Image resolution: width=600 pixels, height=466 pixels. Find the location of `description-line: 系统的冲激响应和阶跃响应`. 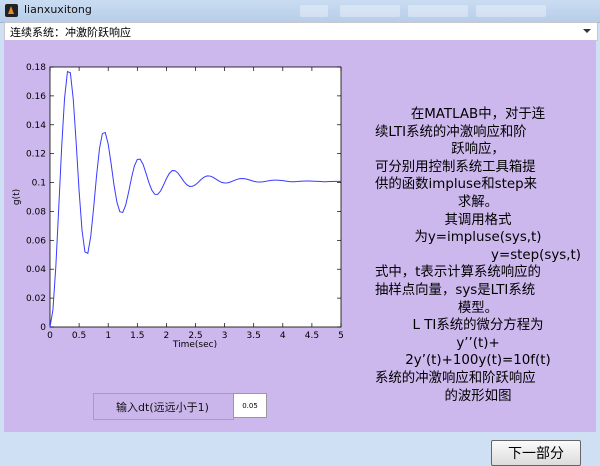

description-line: 系统的冲激响应和阶跃响应 is located at coordinates (455, 378).